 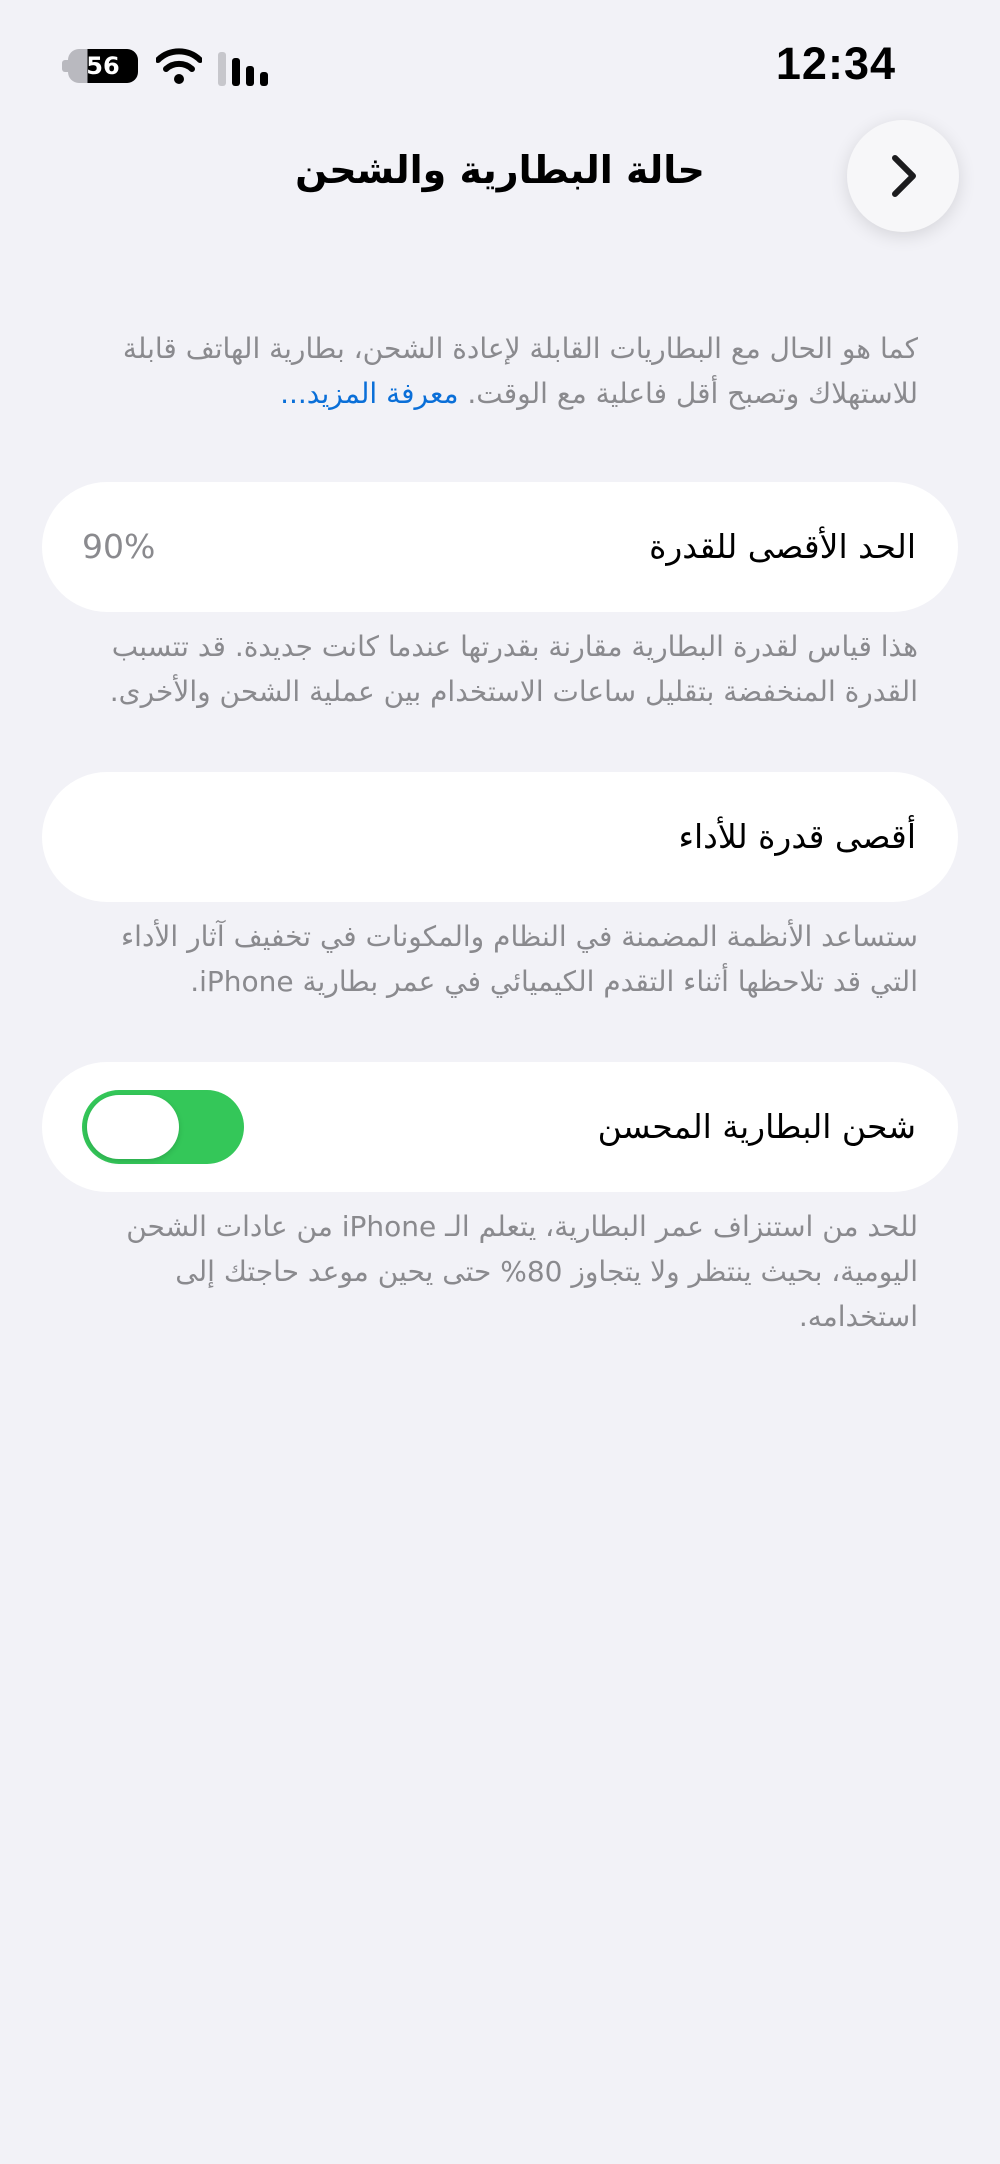 I want to click on optimized-charging-toggle, so click(x=163, y=1127).